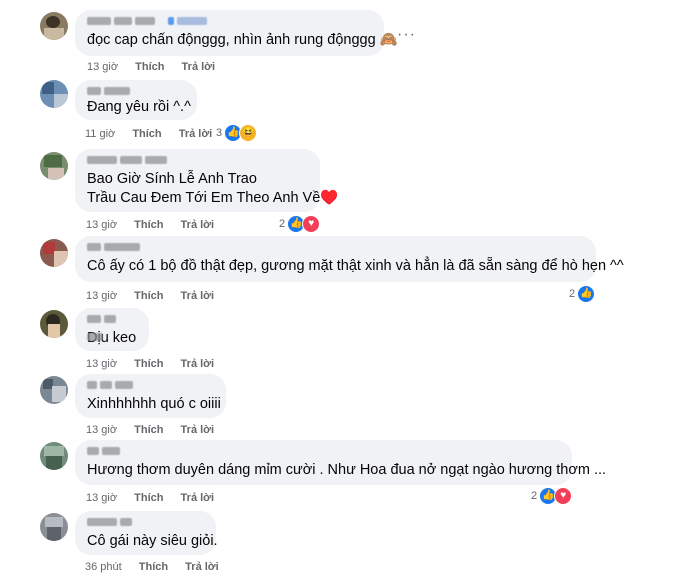 The height and width of the screenshot is (587, 696). I want to click on comment-bubble: Xinhhhhhh quó c oiiii, so click(150, 396).